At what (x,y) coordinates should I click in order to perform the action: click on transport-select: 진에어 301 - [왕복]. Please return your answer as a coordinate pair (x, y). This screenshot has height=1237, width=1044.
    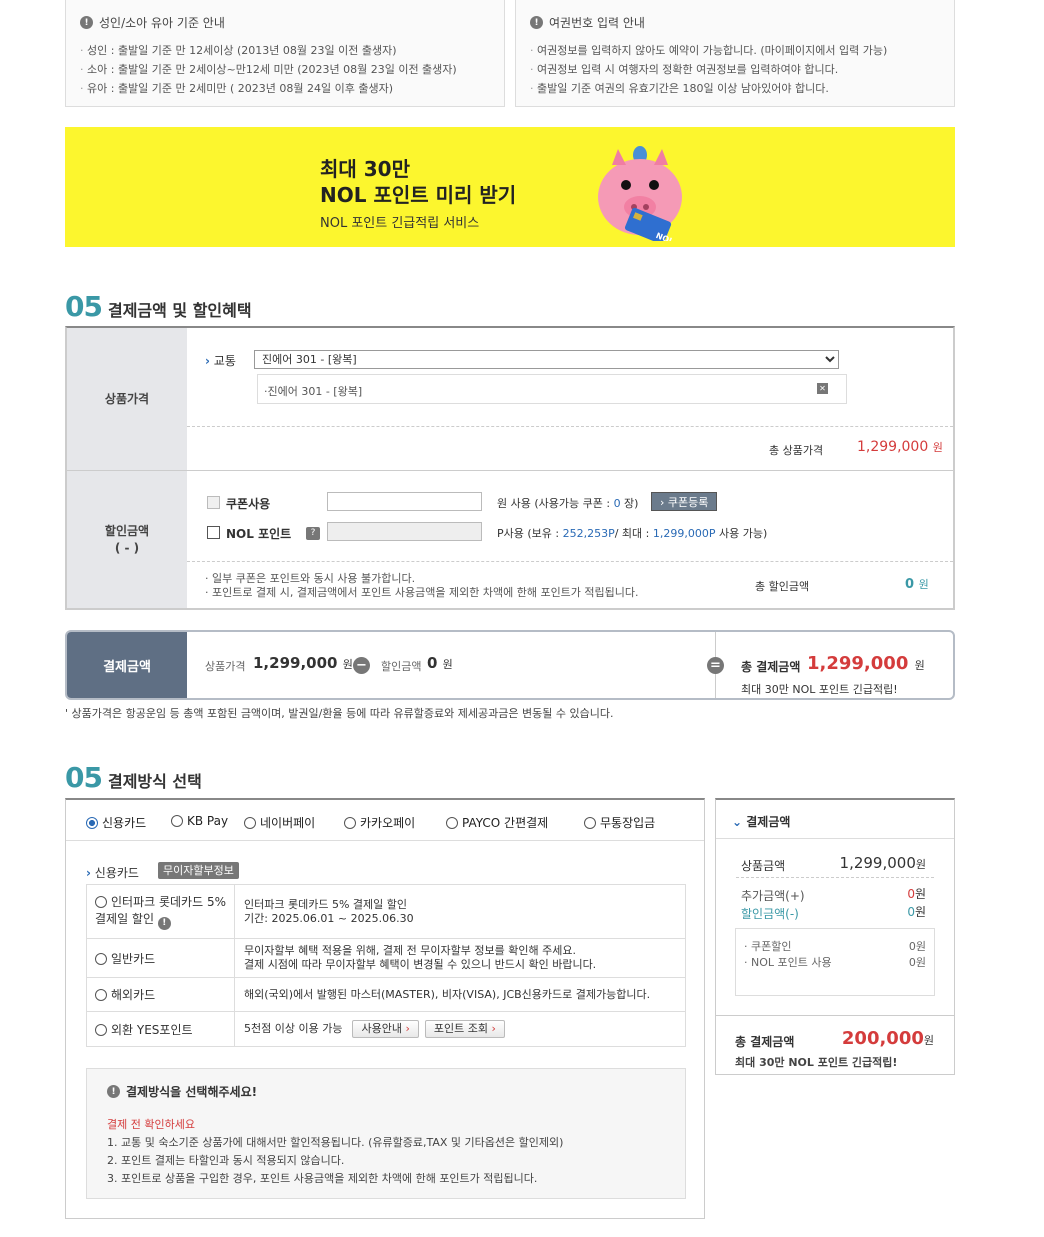
    Looking at the image, I should click on (546, 359).